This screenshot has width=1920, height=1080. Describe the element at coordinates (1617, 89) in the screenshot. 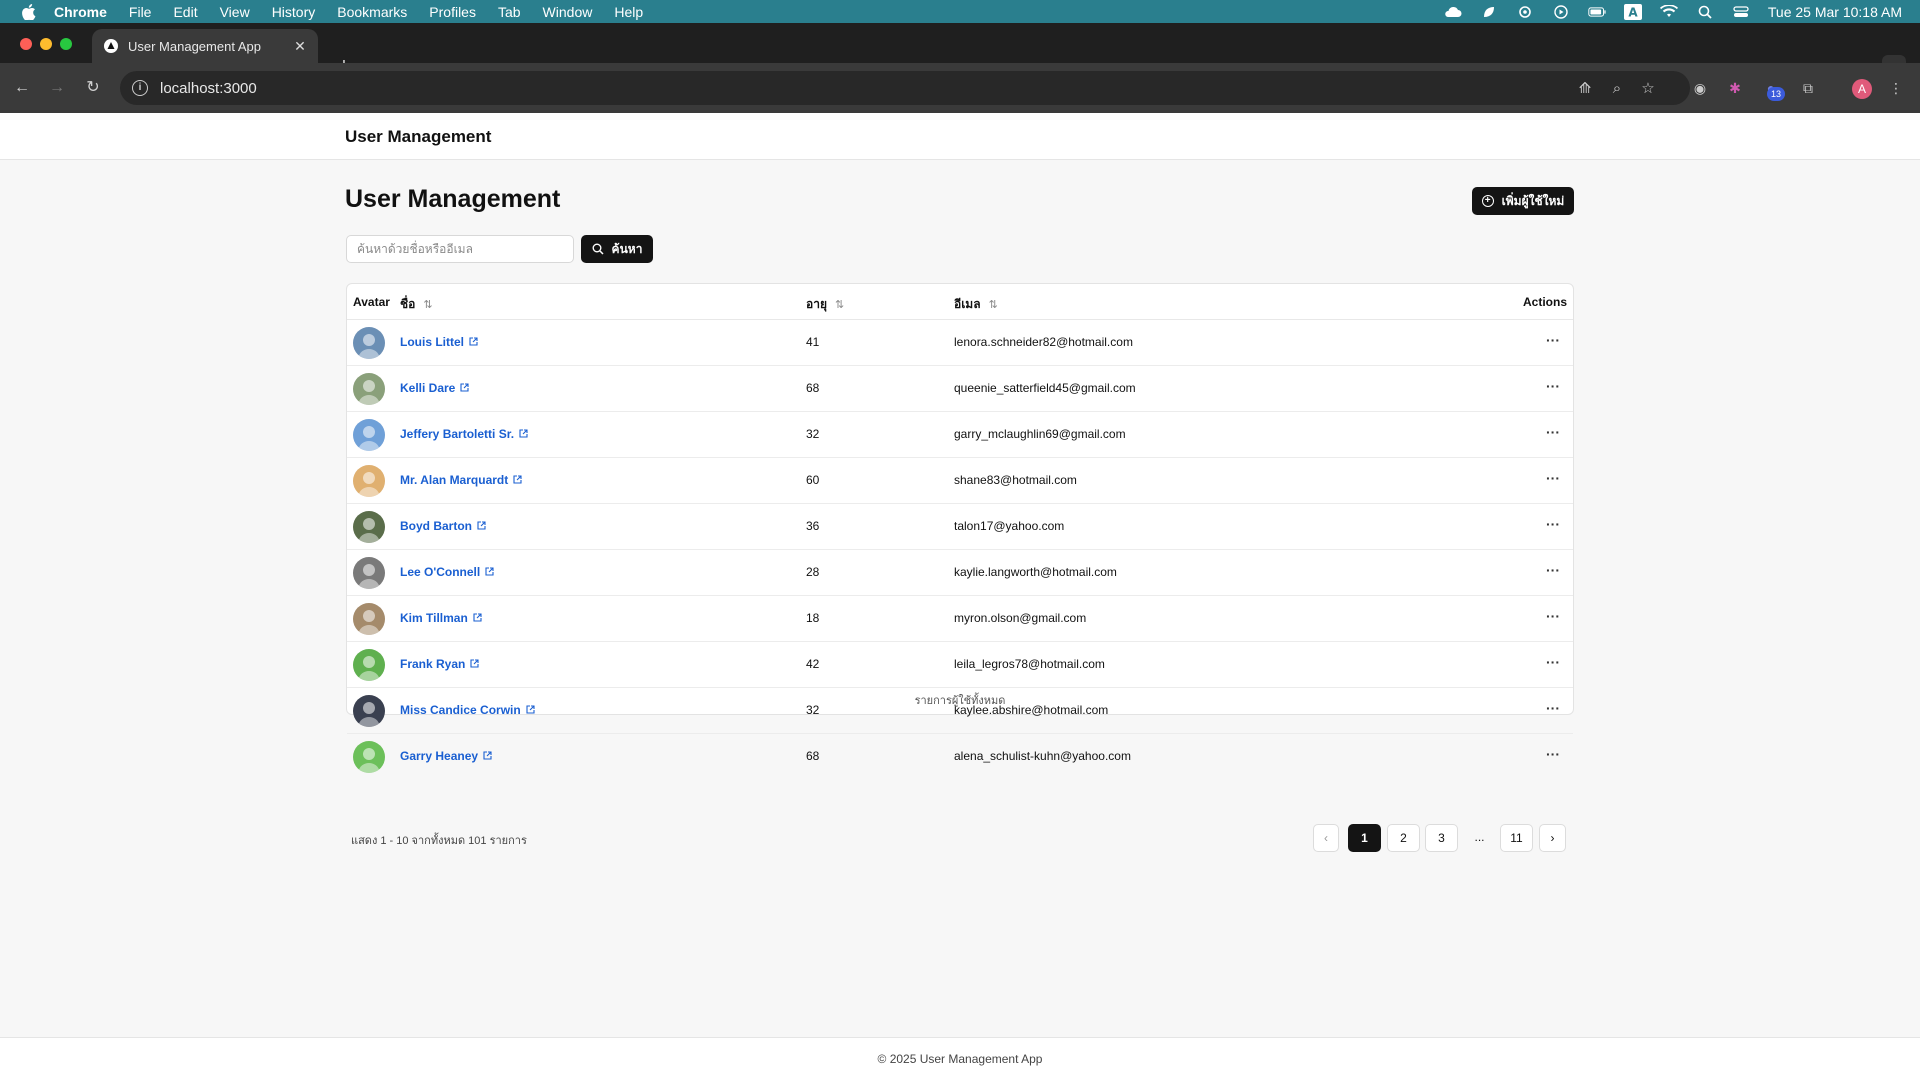

I see `zoom-icon: ⌕` at that location.